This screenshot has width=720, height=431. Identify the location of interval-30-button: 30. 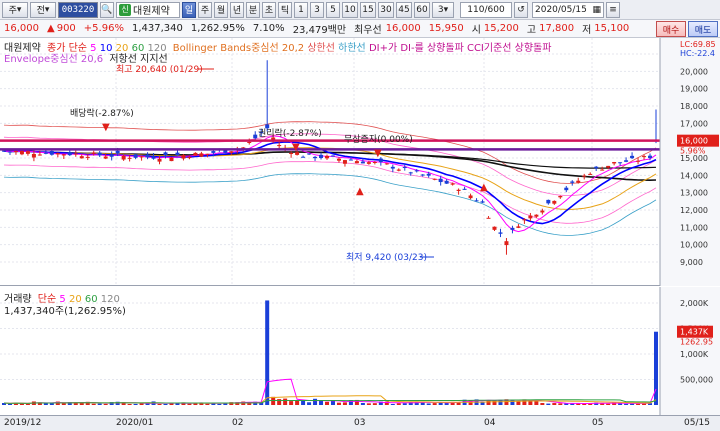
(386, 9).